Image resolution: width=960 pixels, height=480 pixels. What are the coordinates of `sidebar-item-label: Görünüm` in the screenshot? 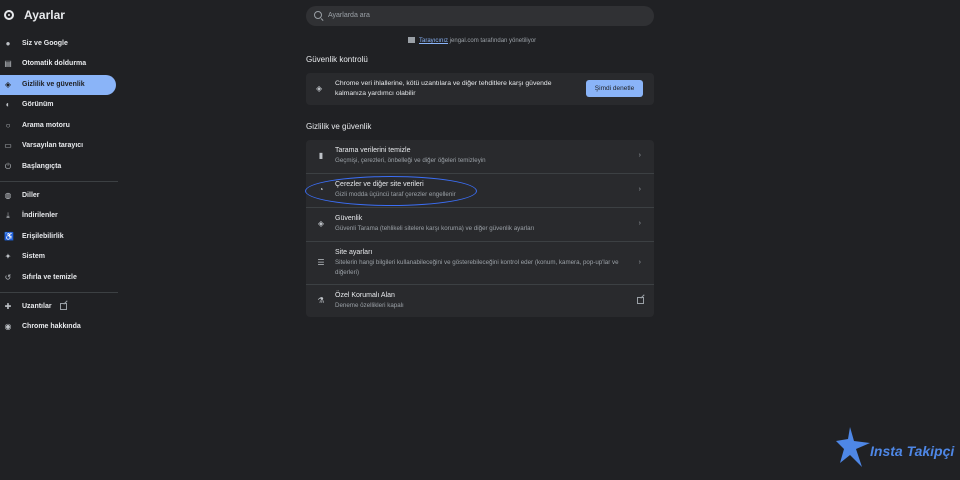 It's located at (38, 104).